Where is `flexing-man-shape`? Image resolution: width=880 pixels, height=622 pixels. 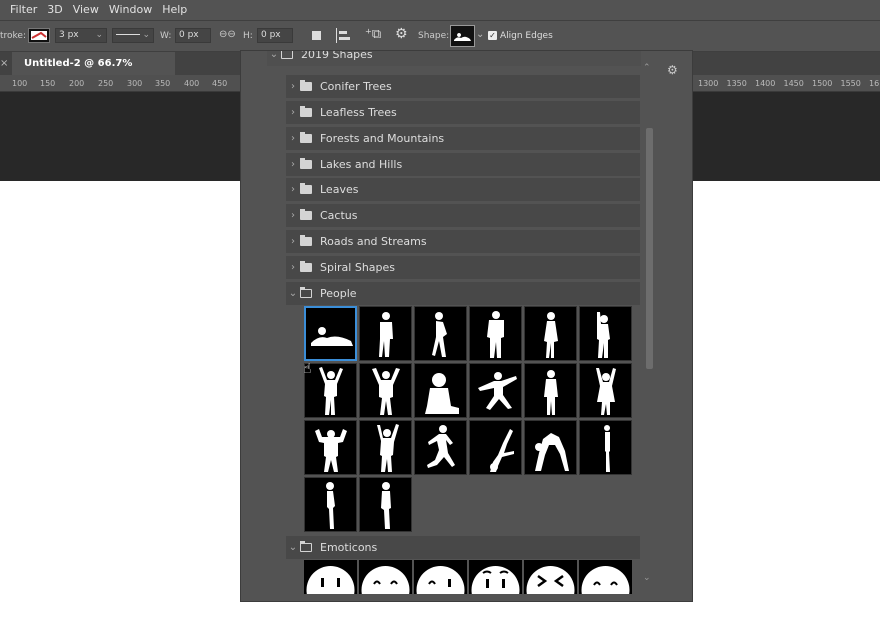
flexing-man-shape is located at coordinates (330, 447).